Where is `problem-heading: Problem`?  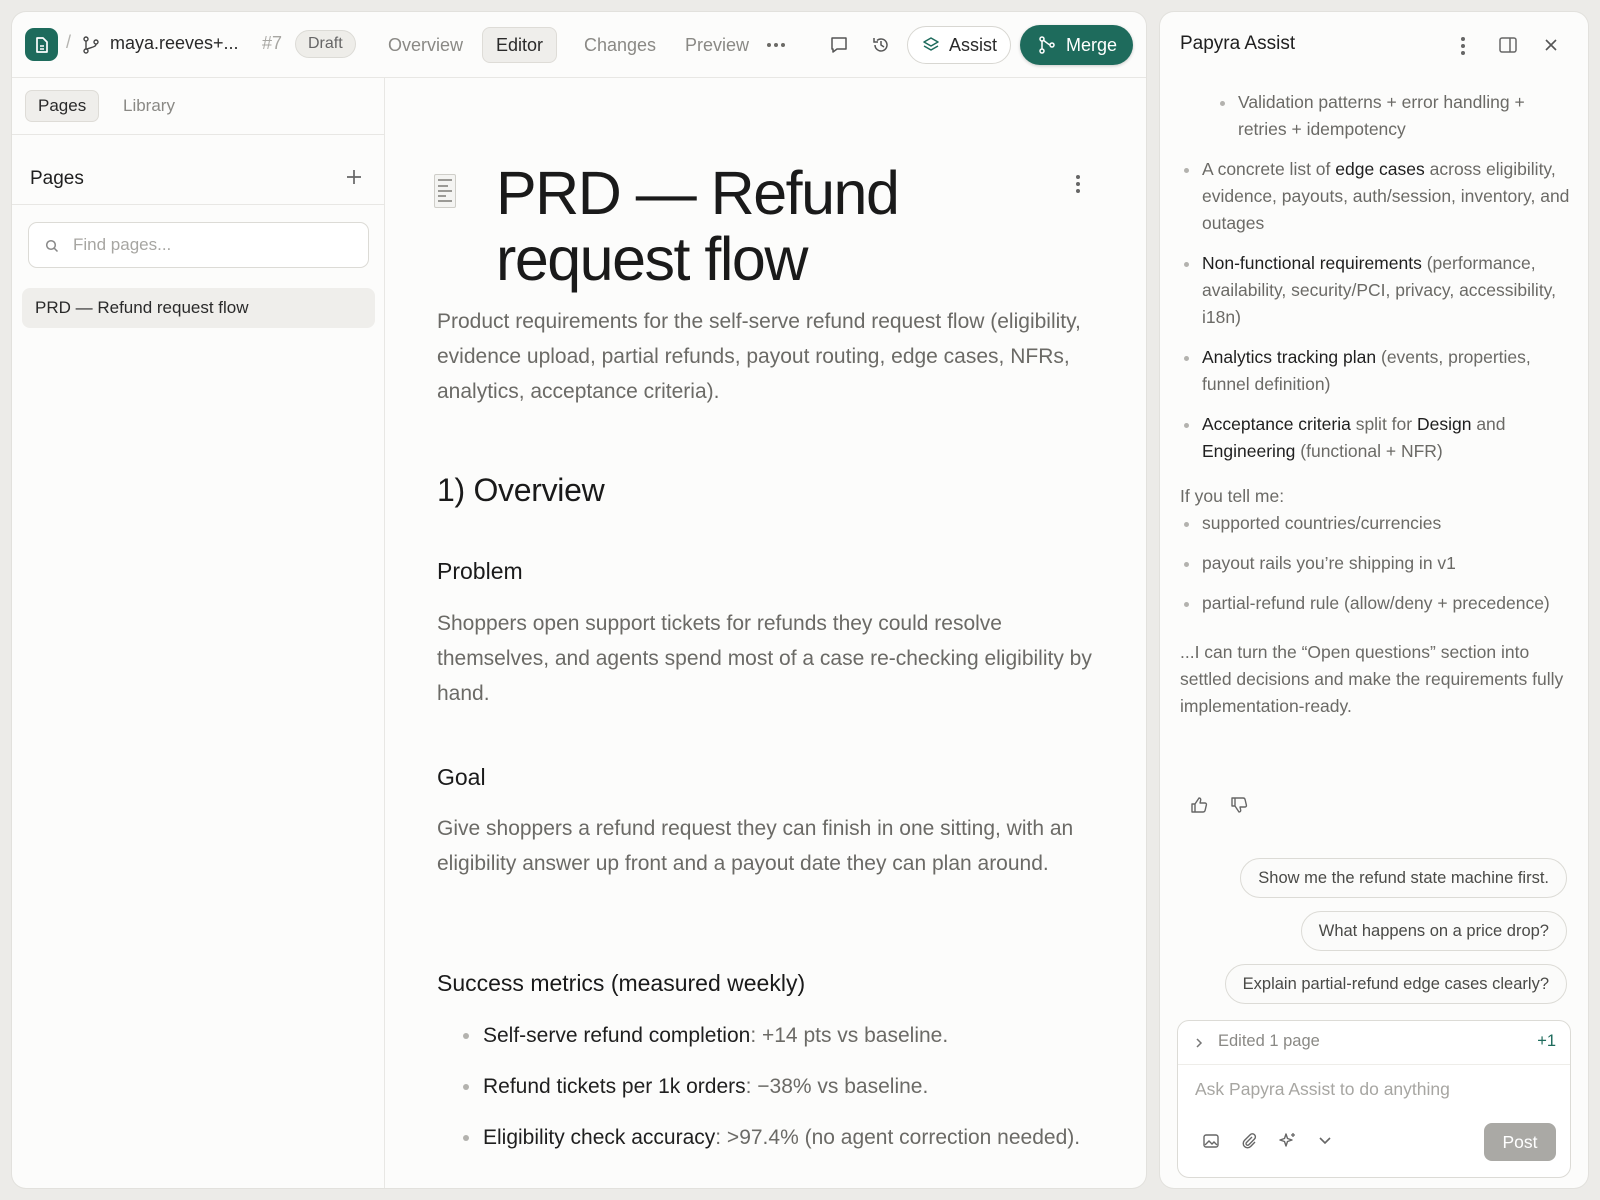 problem-heading: Problem is located at coordinates (480, 571).